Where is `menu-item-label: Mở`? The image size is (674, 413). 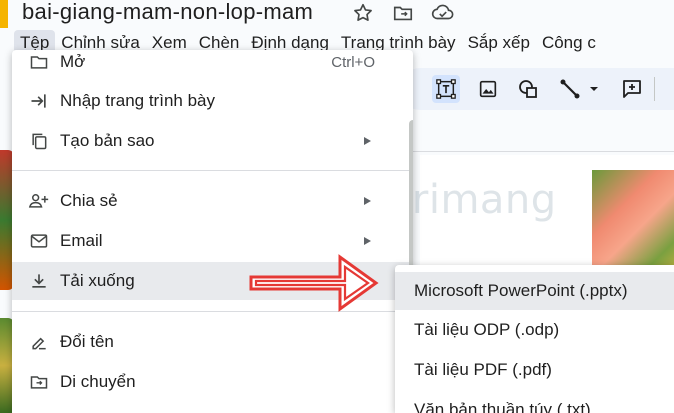 menu-item-label: Mở is located at coordinates (73, 61).